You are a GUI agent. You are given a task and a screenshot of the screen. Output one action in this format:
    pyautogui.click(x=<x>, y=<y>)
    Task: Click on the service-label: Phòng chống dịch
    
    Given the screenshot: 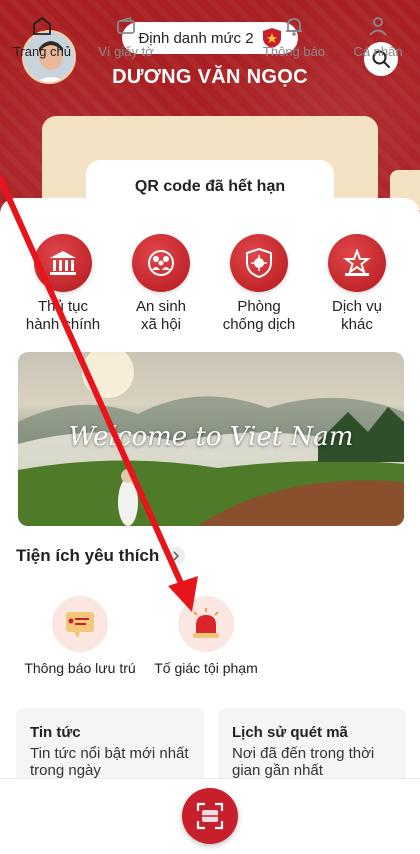 What is the action you would take?
    pyautogui.click(x=259, y=315)
    